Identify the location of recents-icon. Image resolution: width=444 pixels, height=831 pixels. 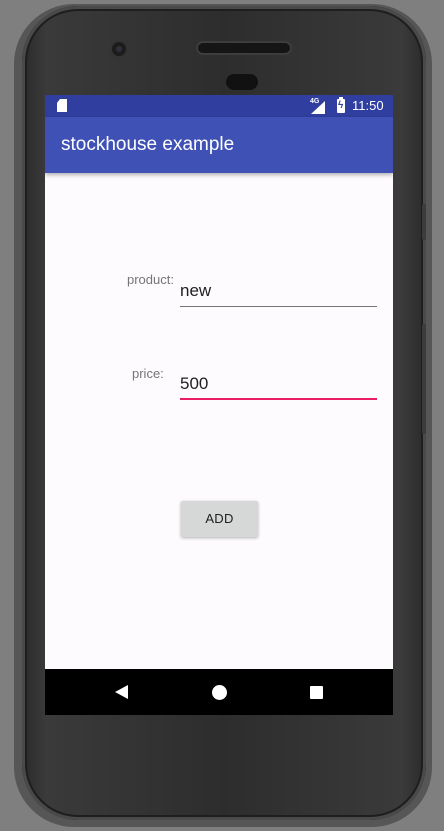
(316, 692).